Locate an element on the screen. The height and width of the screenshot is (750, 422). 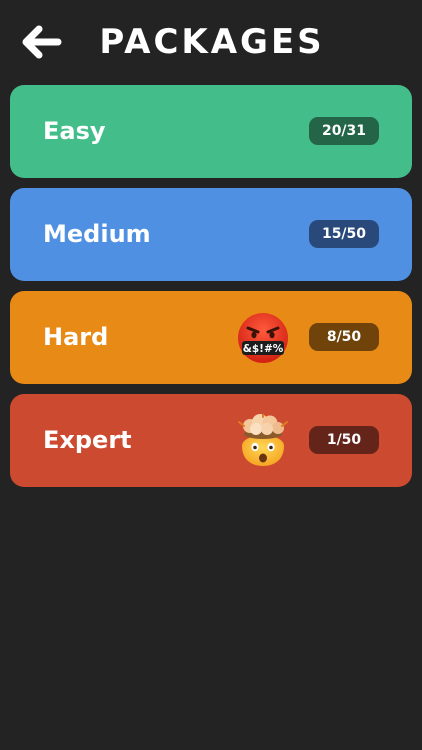
package-label: Medium is located at coordinates (97, 234).